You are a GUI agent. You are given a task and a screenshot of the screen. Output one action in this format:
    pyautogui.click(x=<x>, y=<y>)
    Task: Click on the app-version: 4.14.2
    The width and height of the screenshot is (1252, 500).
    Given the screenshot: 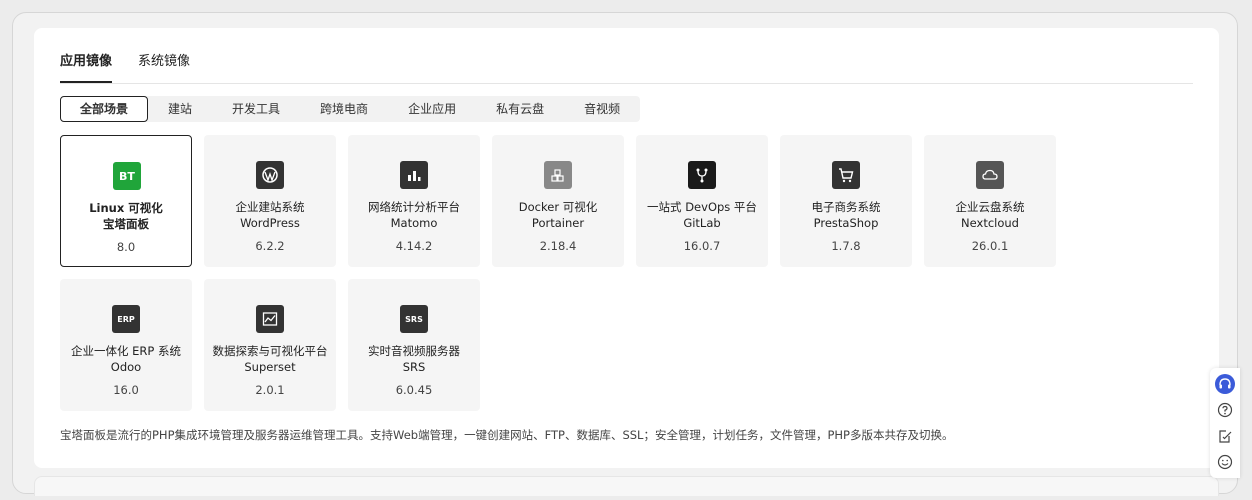 What is the action you would take?
    pyautogui.click(x=414, y=246)
    